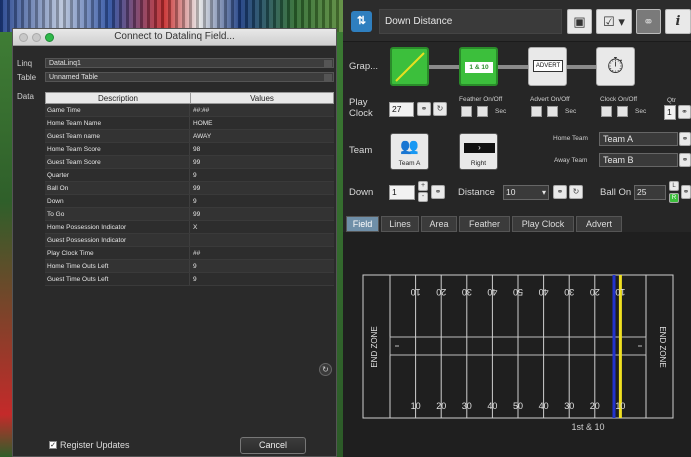 This screenshot has width=691, height=457. Describe the element at coordinates (423, 197) in the screenshot. I see `decrement-down-button: -` at that location.